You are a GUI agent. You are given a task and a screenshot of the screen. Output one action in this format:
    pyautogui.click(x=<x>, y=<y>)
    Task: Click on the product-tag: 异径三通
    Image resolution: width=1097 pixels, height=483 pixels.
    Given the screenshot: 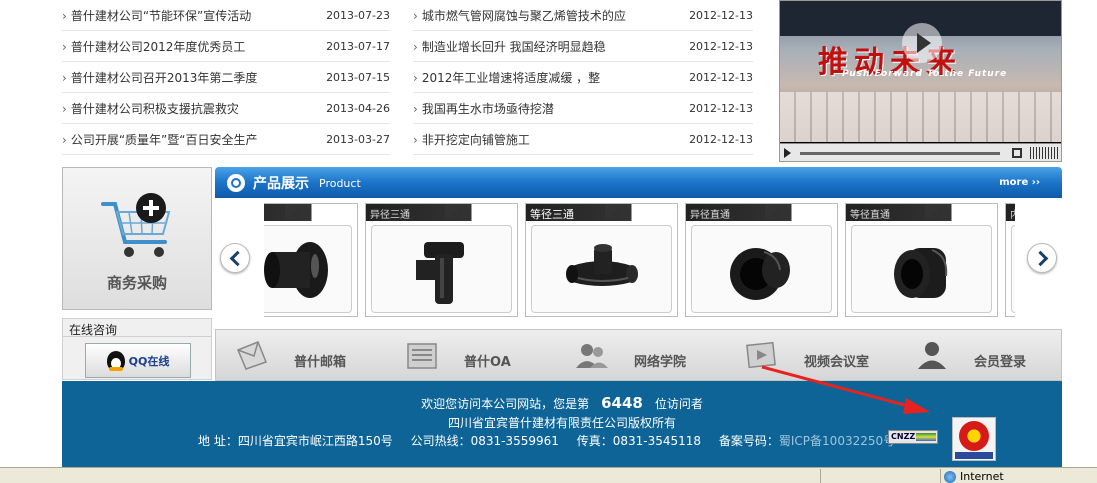 What is the action you would take?
    pyautogui.click(x=441, y=212)
    